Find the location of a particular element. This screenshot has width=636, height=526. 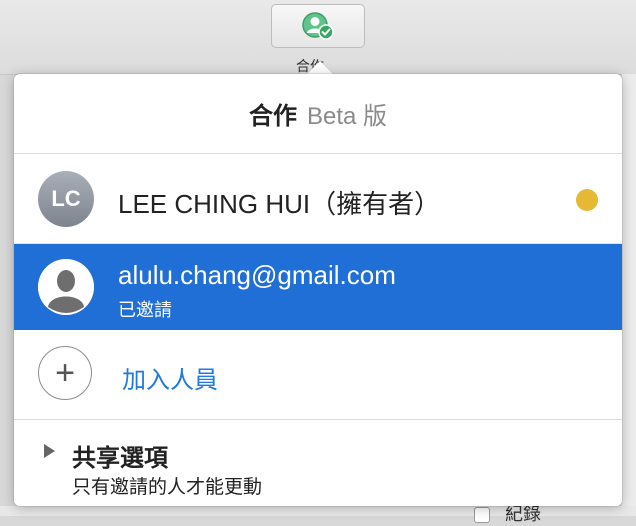

popover-title: 合作 is located at coordinates (272, 116).